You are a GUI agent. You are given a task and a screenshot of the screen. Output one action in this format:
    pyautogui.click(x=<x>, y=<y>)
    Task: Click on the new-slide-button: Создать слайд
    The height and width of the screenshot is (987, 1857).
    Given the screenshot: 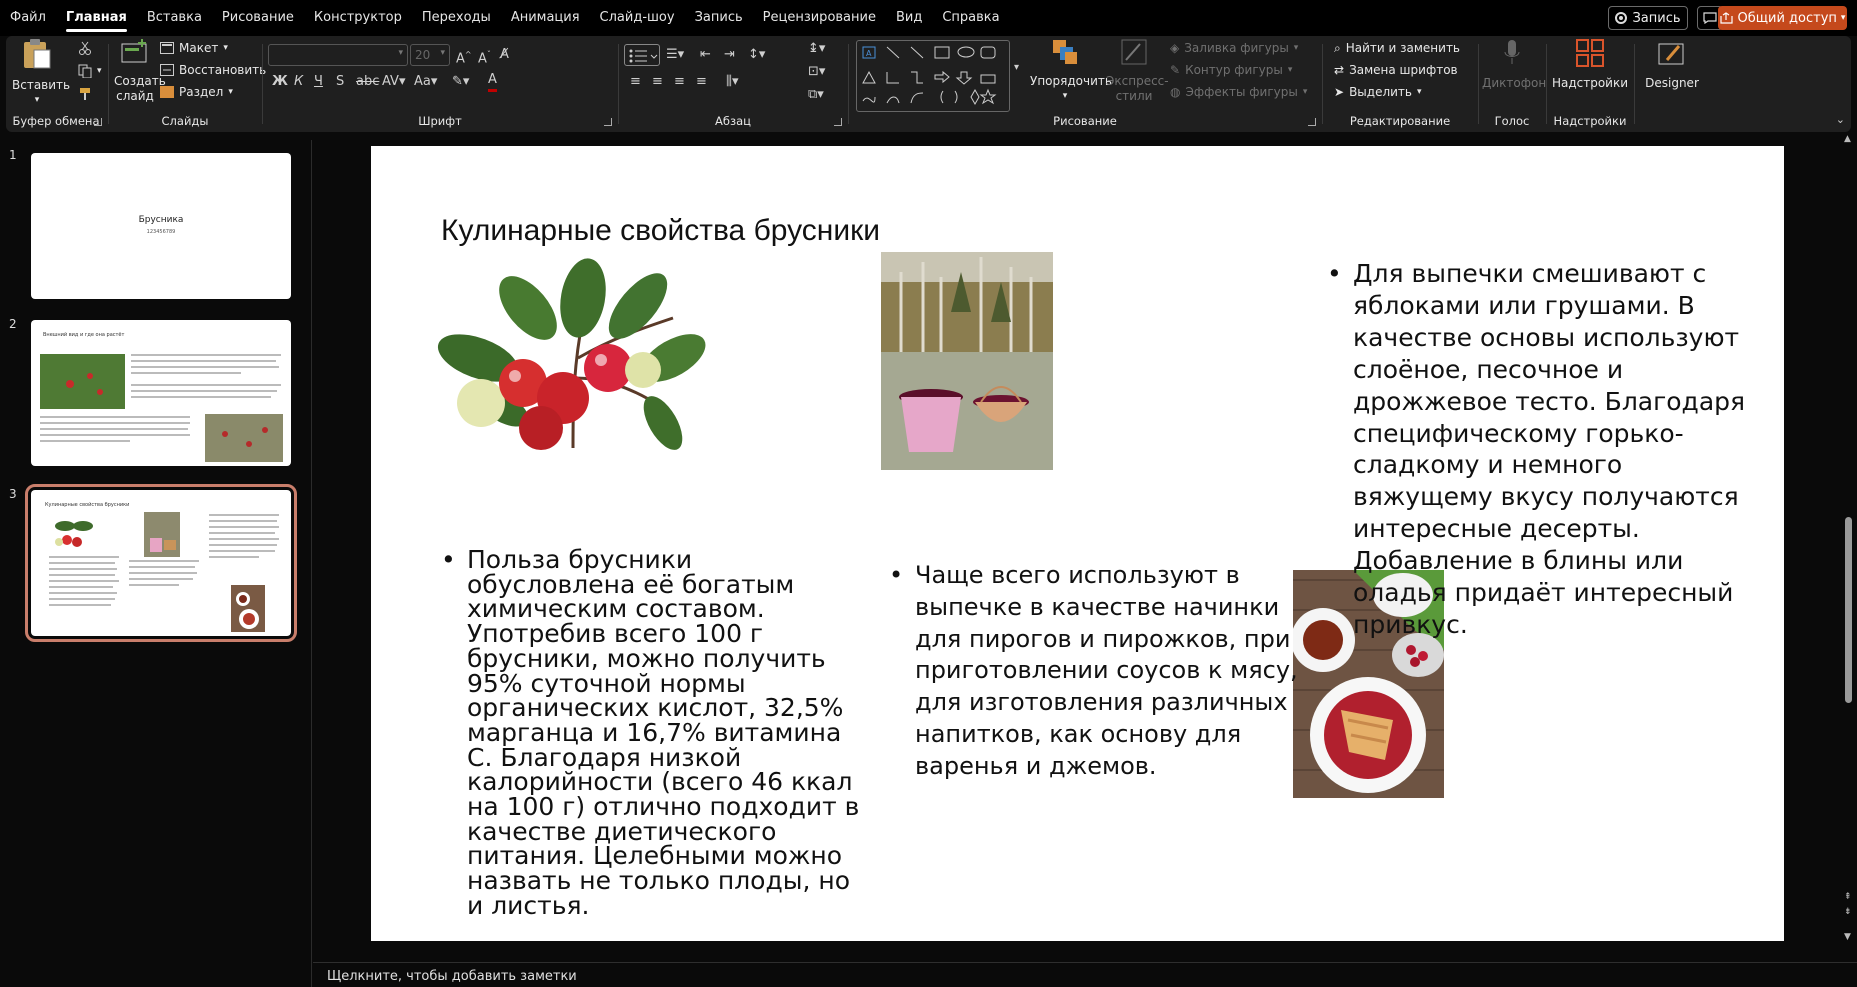 What is the action you would take?
    pyautogui.click(x=140, y=71)
    